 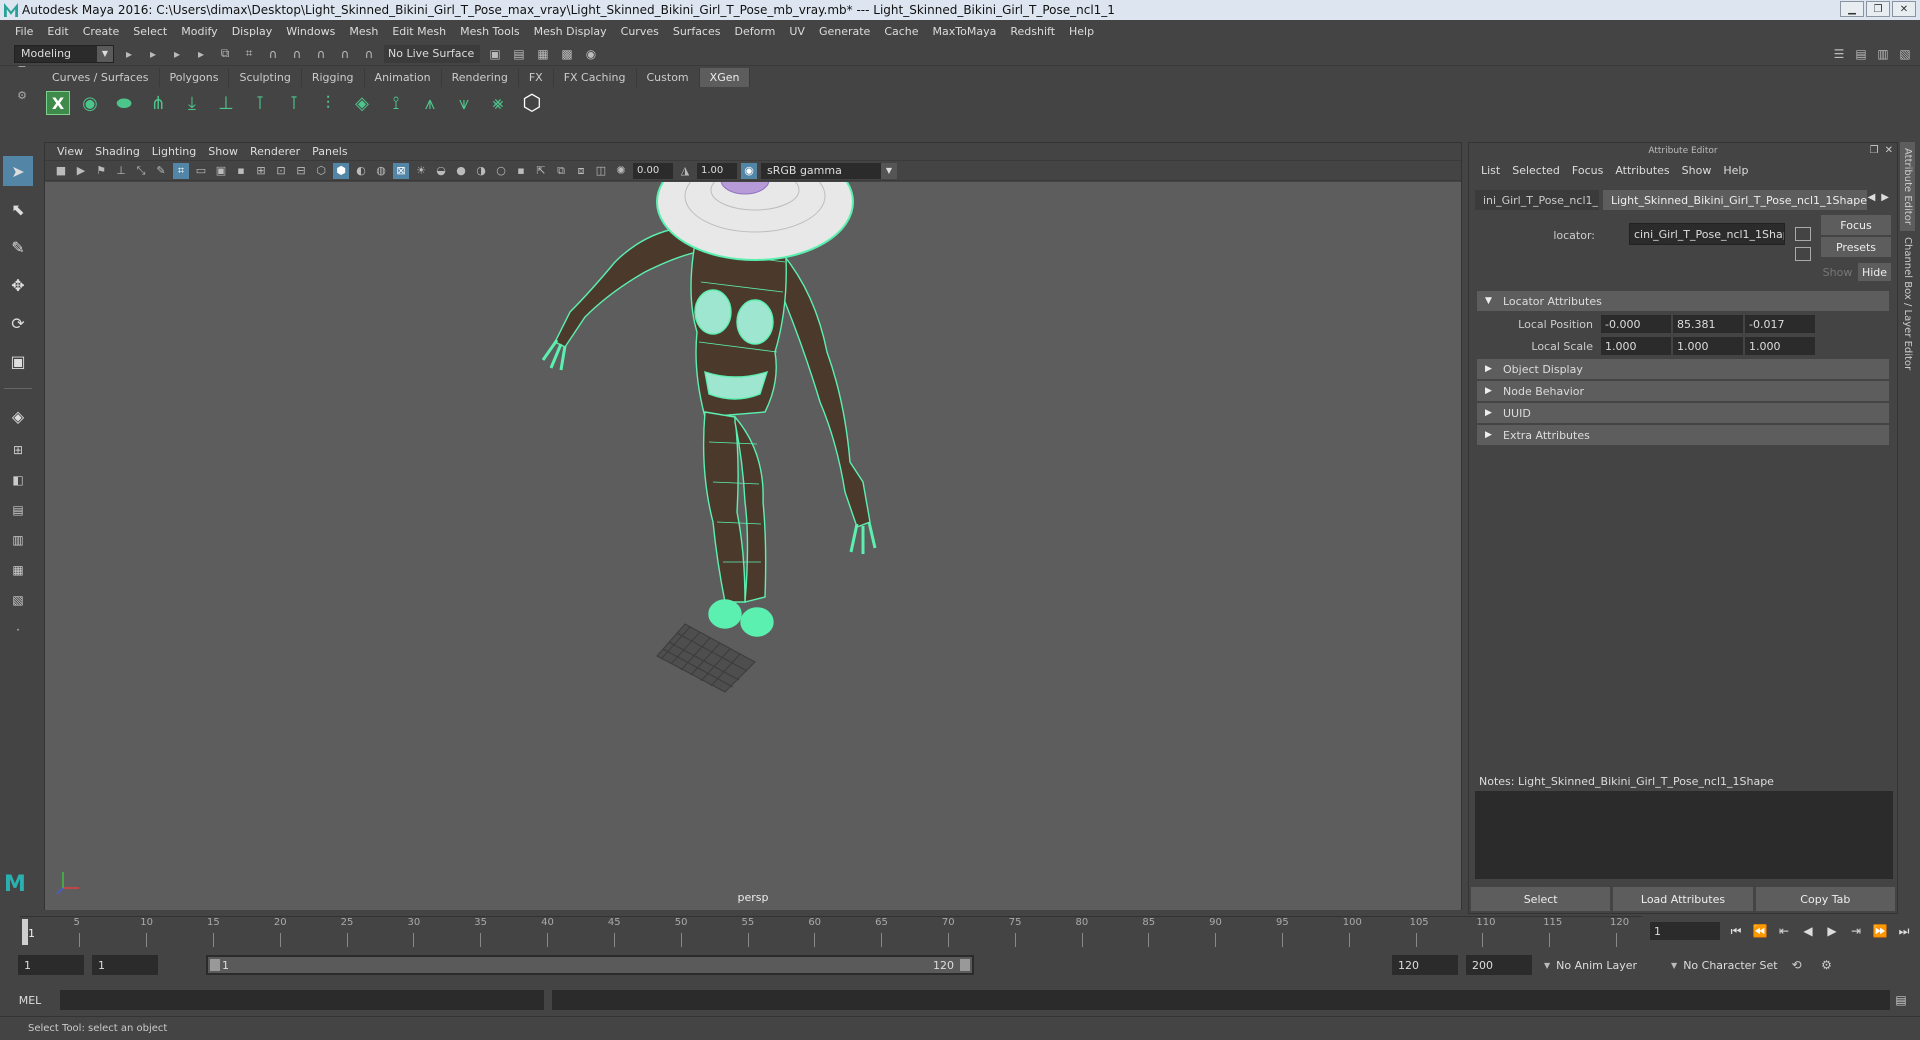 What do you see at coordinates (1872, 197) in the screenshot?
I see `tab-scroll-left-icon: ◀` at bounding box center [1872, 197].